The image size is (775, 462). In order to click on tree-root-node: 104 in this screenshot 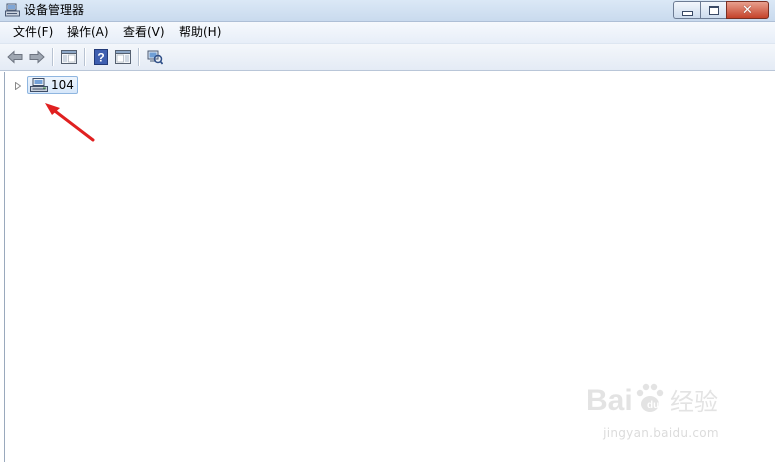, I will do `click(52, 85)`.